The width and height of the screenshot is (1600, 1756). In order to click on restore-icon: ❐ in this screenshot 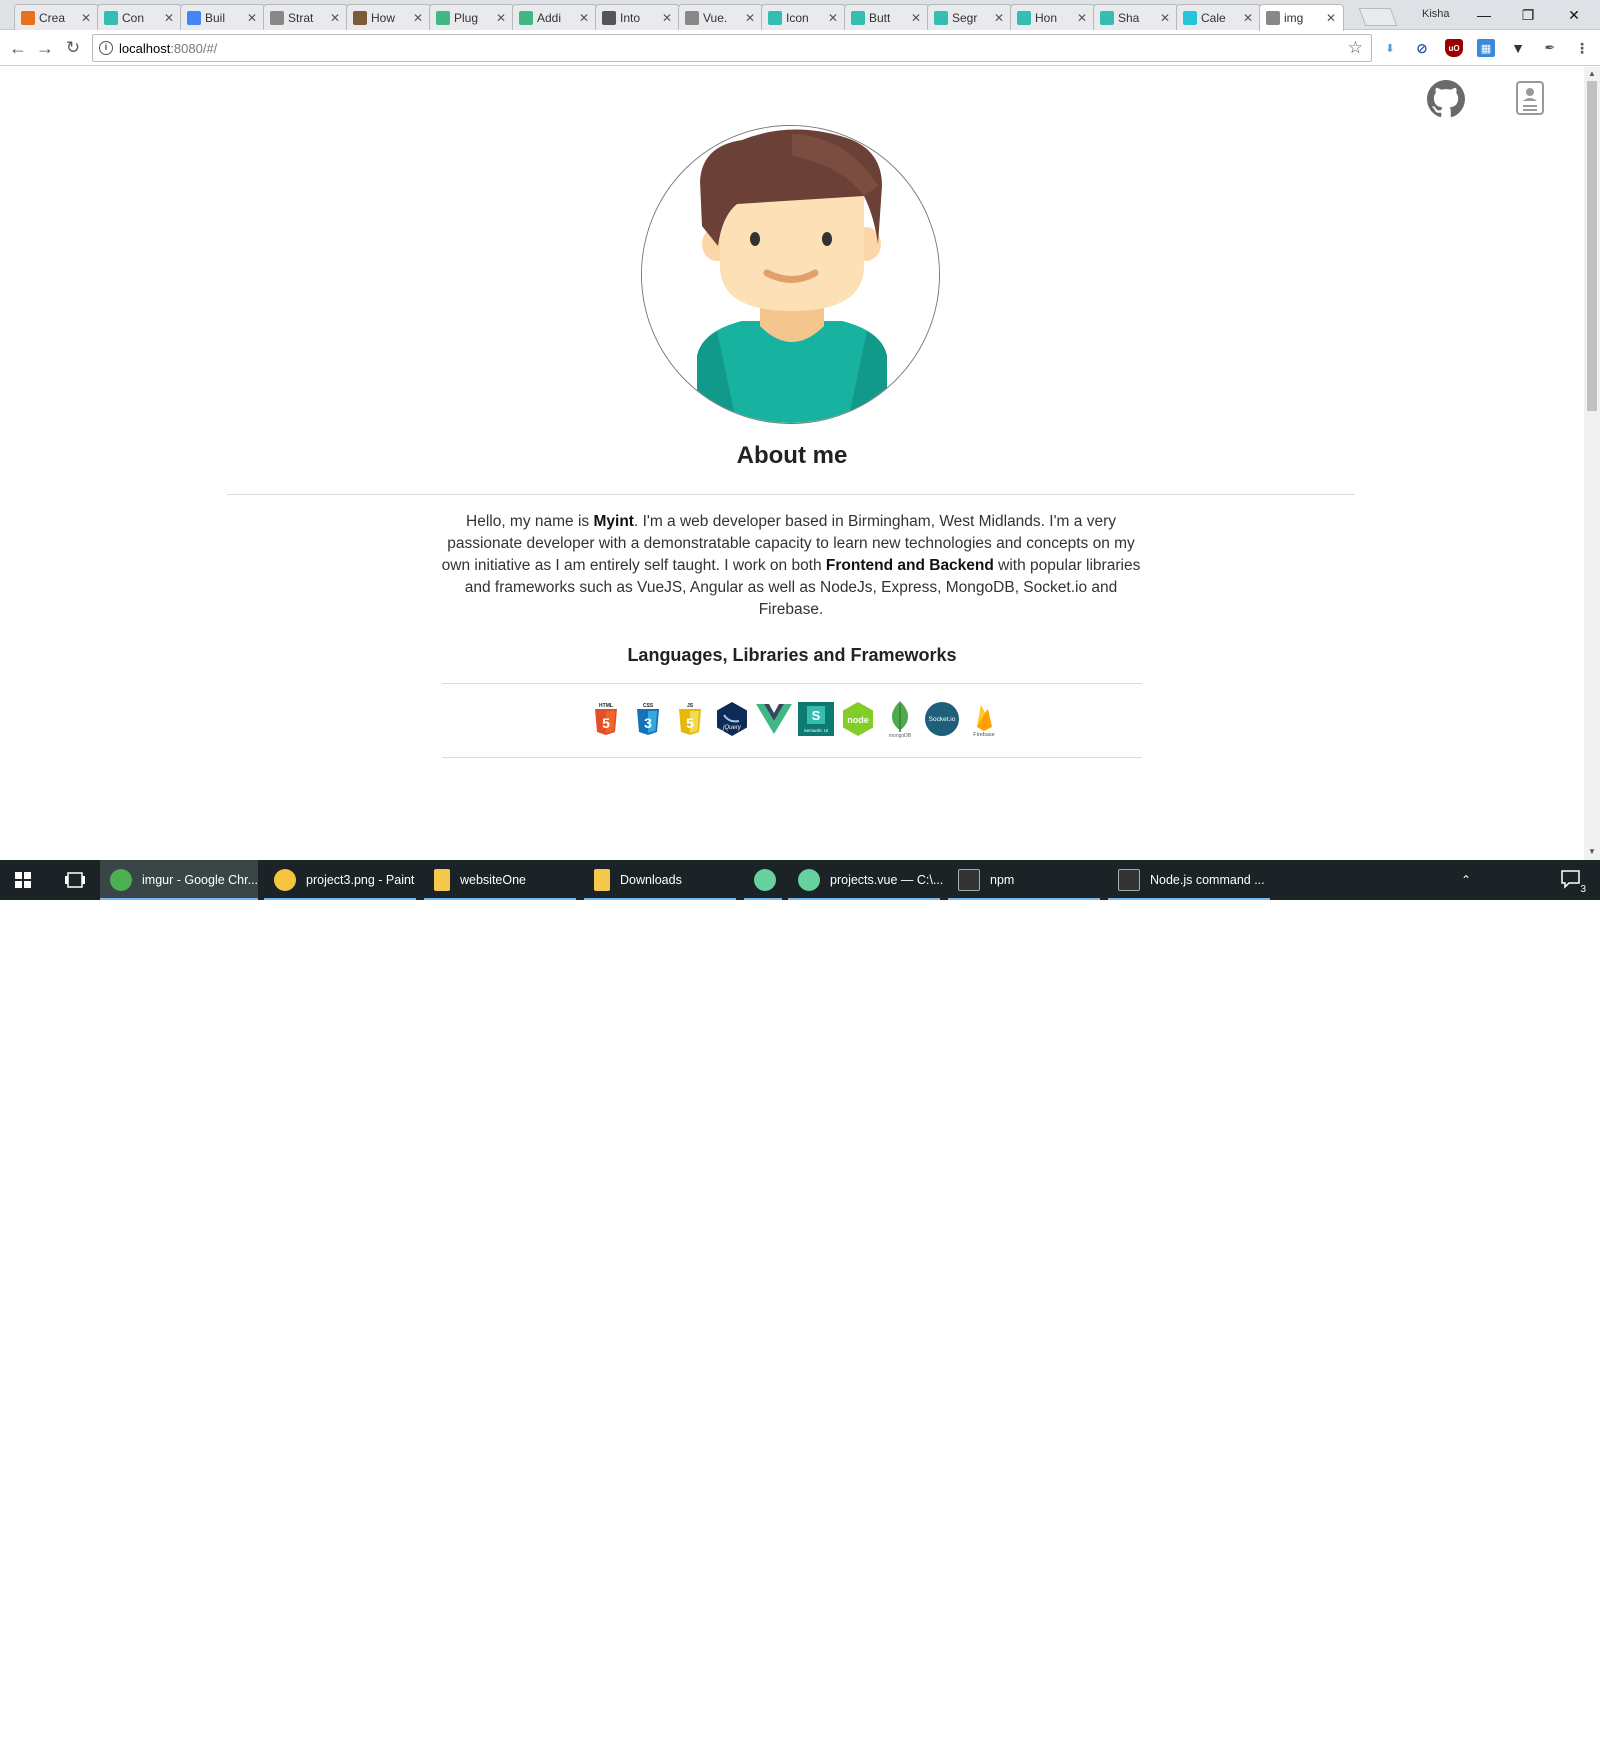, I will do `click(1528, 15)`.